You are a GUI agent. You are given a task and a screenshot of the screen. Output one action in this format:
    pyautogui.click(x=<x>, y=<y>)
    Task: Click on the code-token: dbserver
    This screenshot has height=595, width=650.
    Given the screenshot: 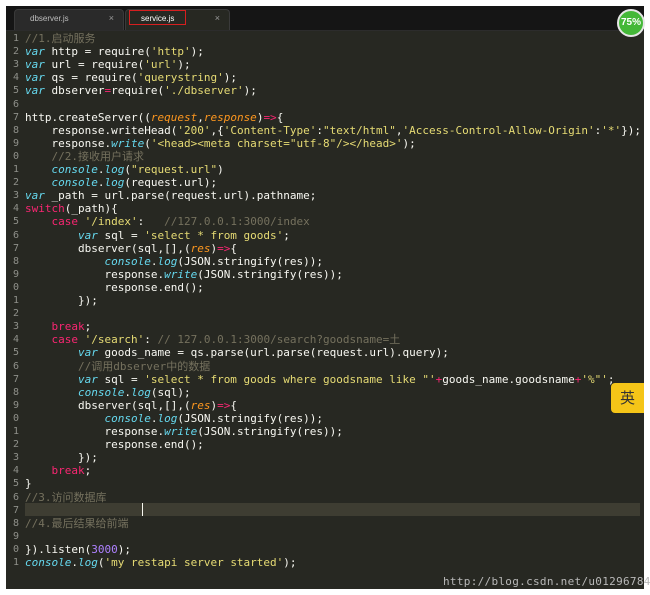 What is the action you would take?
    pyautogui.click(x=74, y=91)
    